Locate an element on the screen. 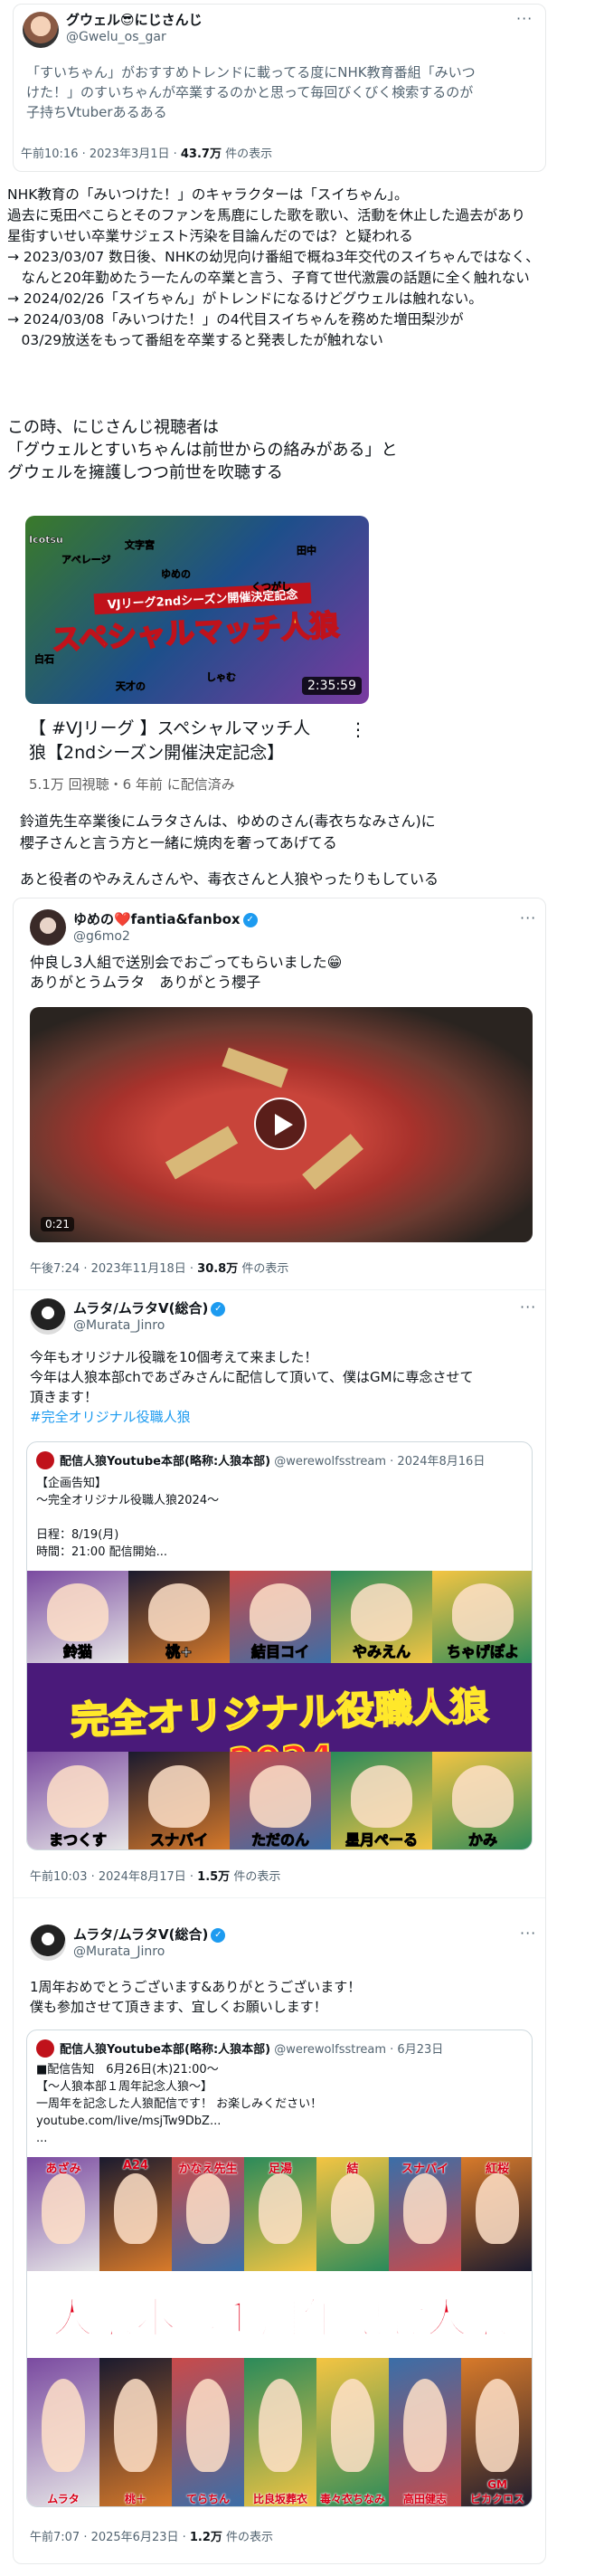 Image resolution: width=604 pixels, height=2576 pixels. quote-handle: @werewolfsstream · 6月23日 is located at coordinates (359, 2050).